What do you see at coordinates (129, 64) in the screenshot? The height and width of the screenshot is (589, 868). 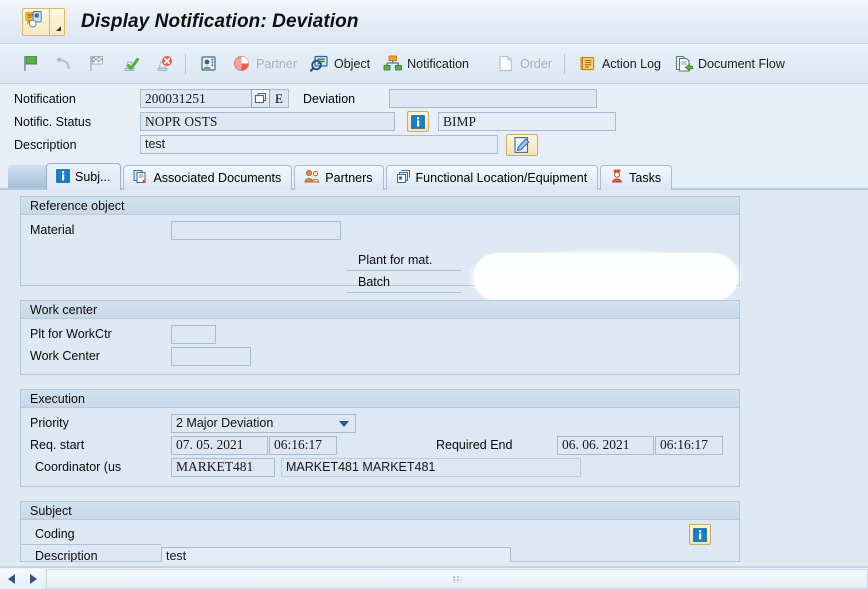 I see `complete-button` at bounding box center [129, 64].